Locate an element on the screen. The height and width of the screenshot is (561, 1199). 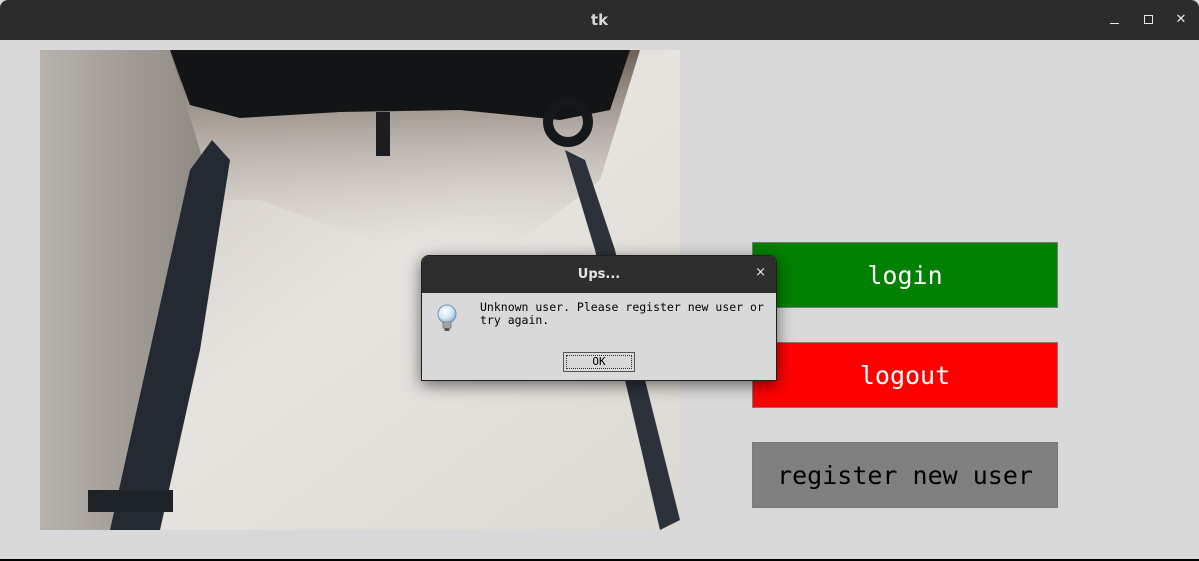
maximize-button is located at coordinates (1148, 20).